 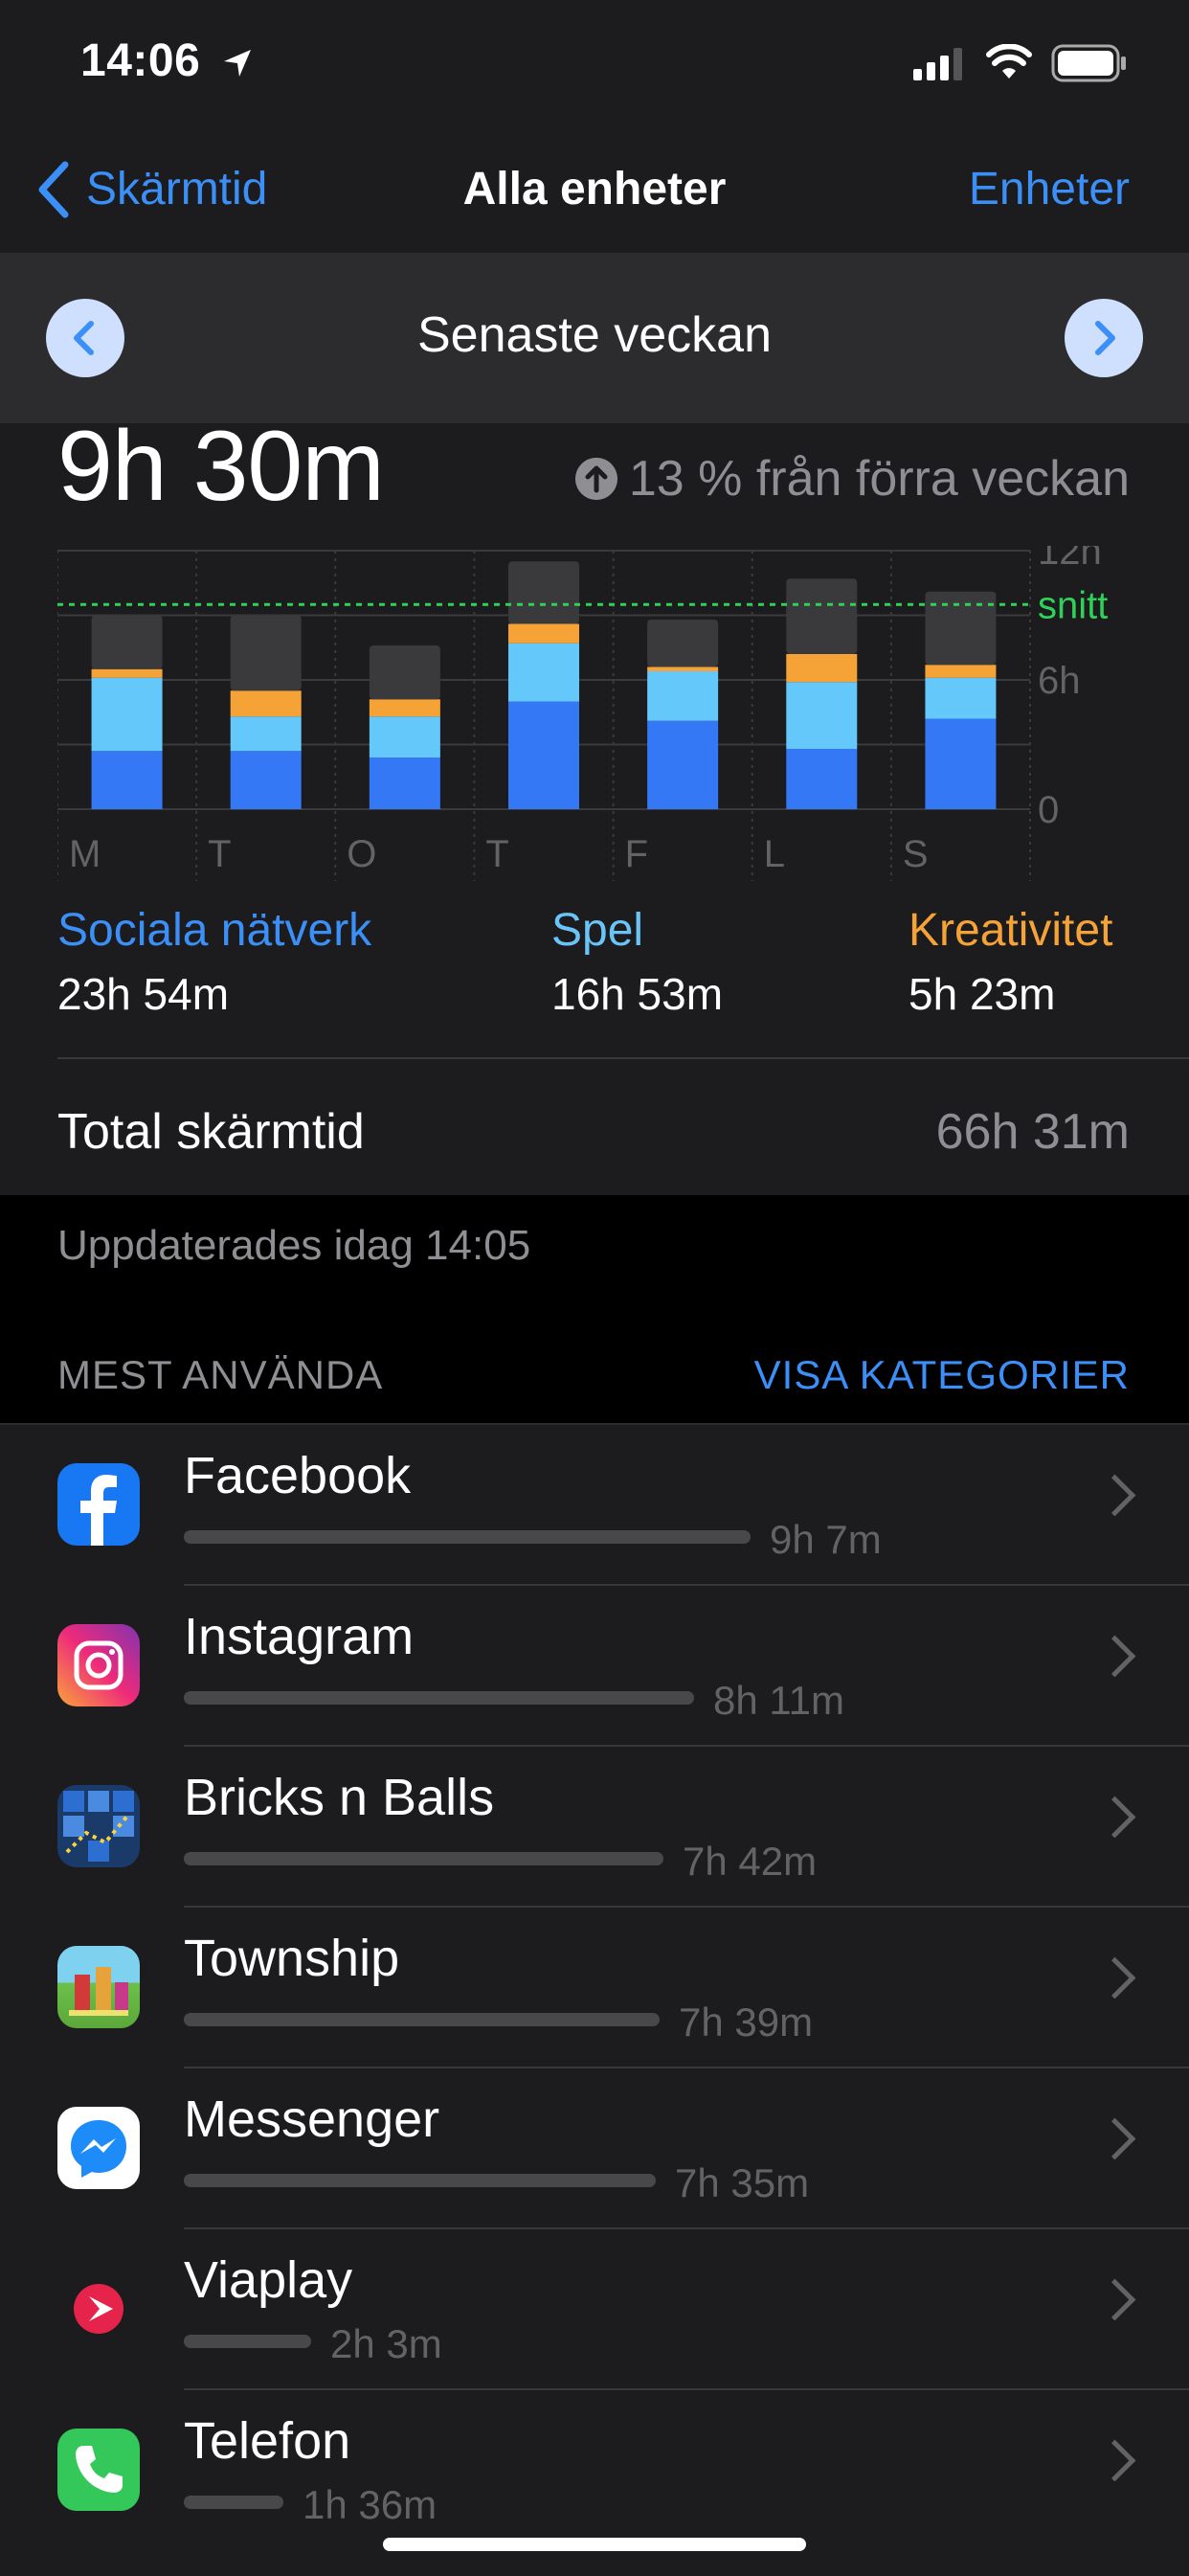 What do you see at coordinates (916, 854) in the screenshot?
I see `x-tick-label: S` at bounding box center [916, 854].